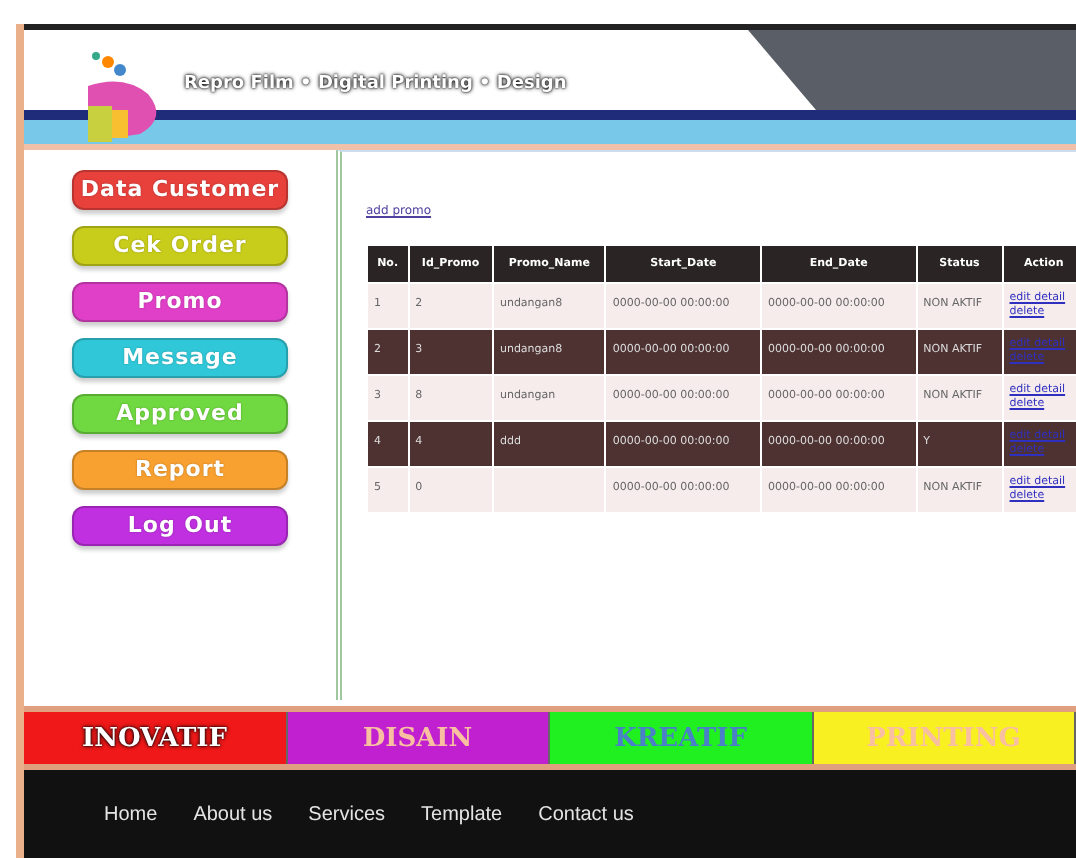  I want to click on menu-button: Data Customer, so click(180, 190).